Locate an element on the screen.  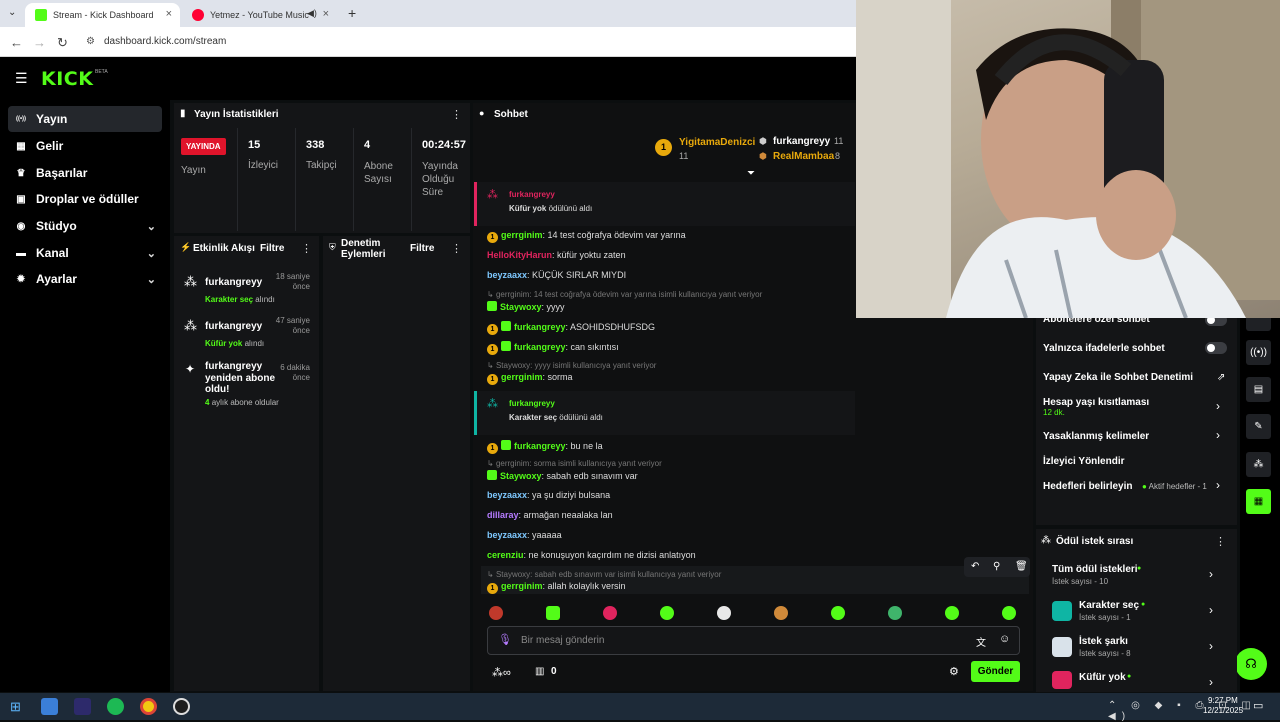
menu-icon: ☰ is located at coordinates (21, 78).